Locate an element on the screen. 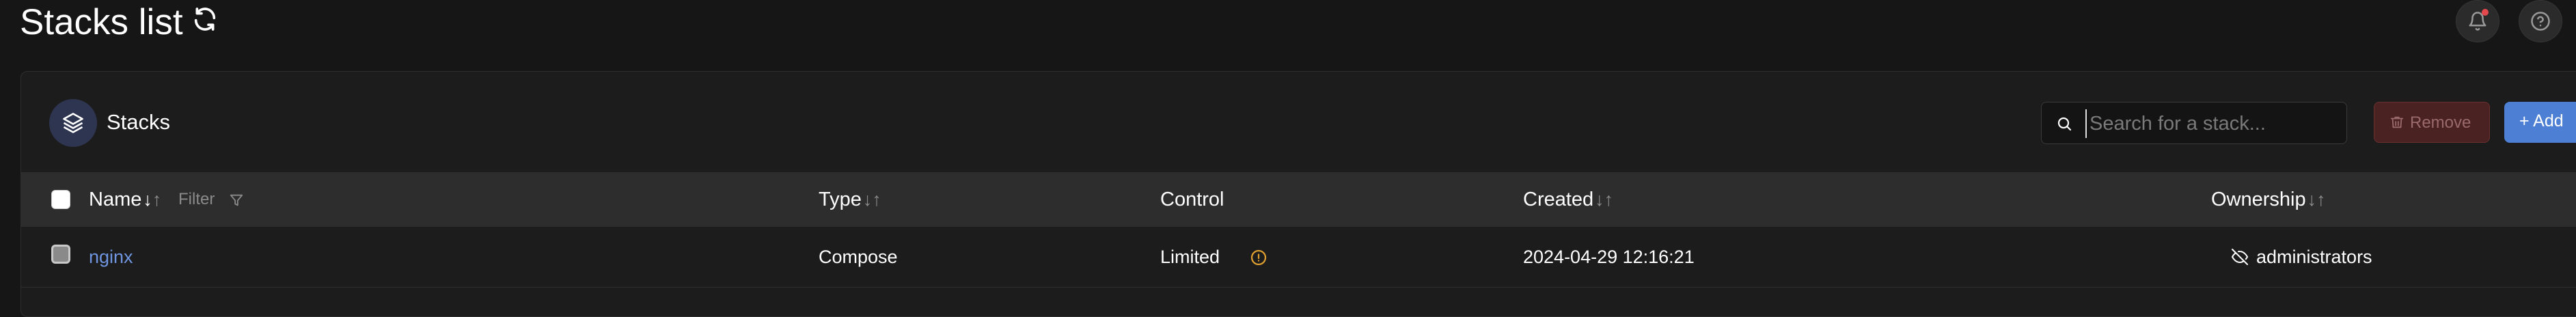  stacks-icon-badge is located at coordinates (73, 123).